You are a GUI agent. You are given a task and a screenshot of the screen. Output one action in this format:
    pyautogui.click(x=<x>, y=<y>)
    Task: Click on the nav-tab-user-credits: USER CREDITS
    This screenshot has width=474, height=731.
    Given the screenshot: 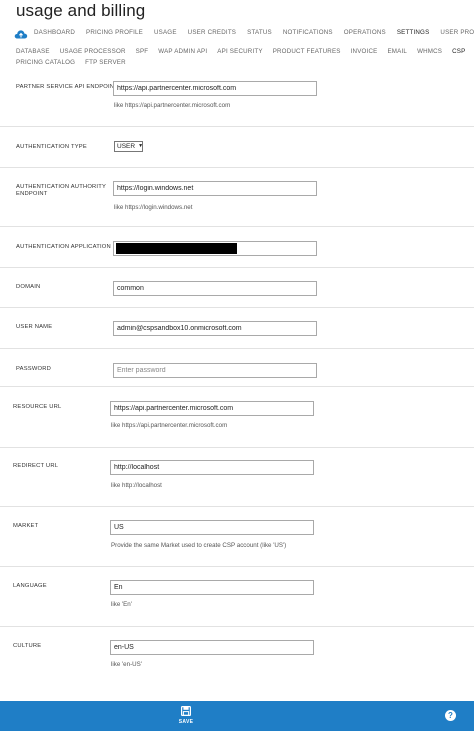 What is the action you would take?
    pyautogui.click(x=212, y=32)
    